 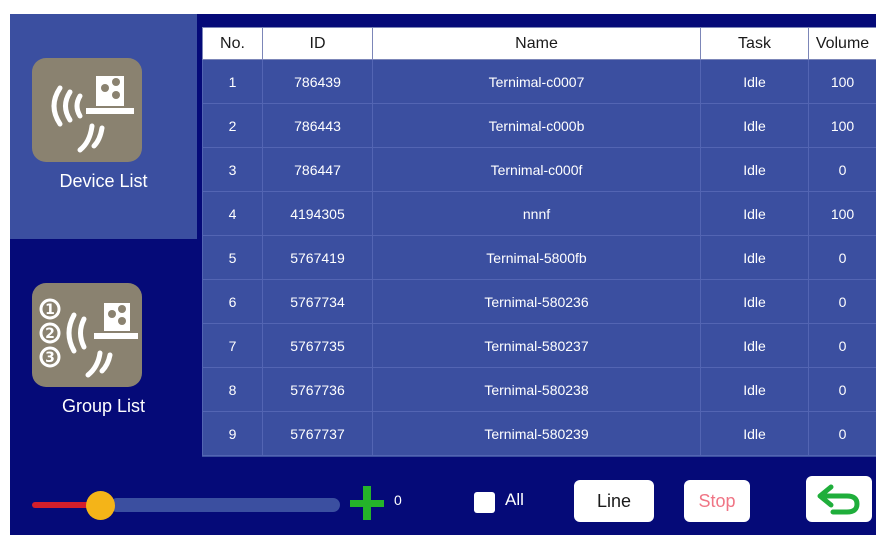 I want to click on line-button: Line, so click(x=614, y=501).